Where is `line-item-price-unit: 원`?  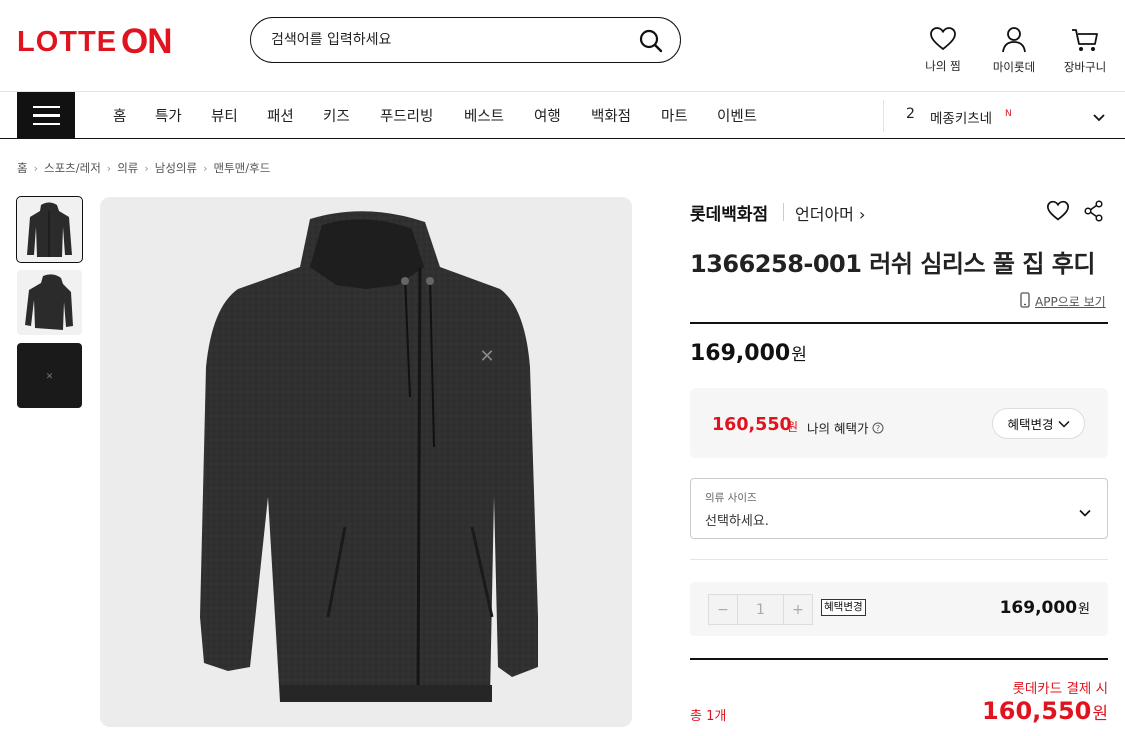 line-item-price-unit: 원 is located at coordinates (1084, 609).